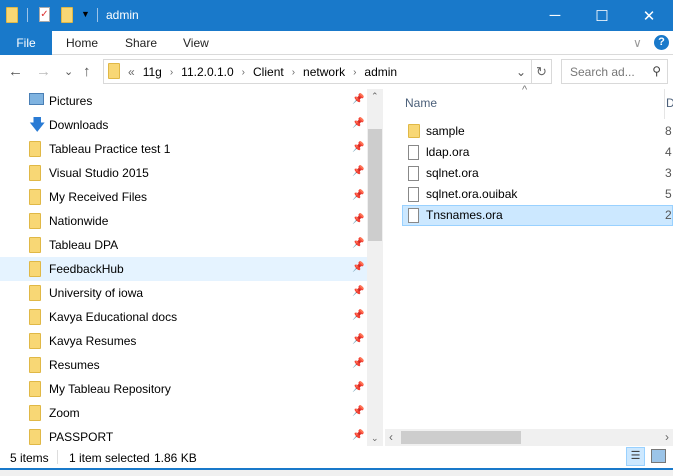 This screenshot has width=673, height=476. I want to click on breadcrumb-version: 11.2.0.1.0, so click(207, 72).